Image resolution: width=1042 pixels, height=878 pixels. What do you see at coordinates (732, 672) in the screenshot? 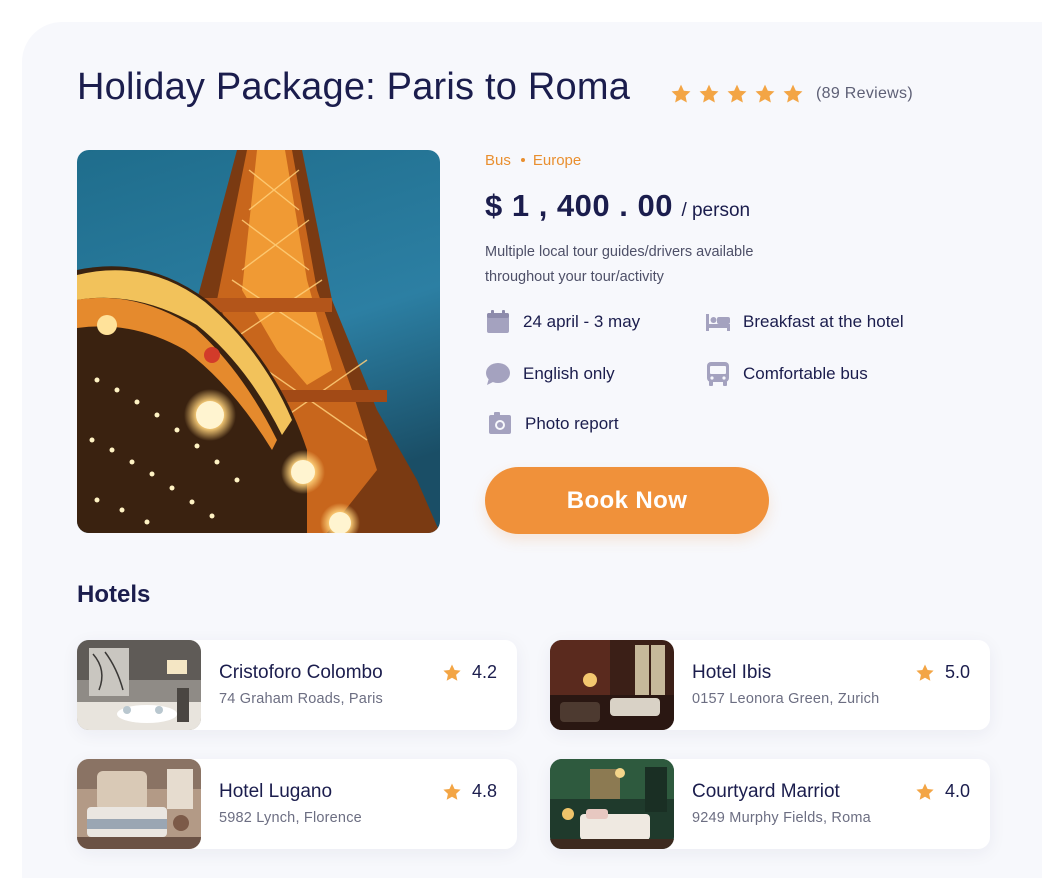
I see `hotel-name: Hotel Ibis` at bounding box center [732, 672].